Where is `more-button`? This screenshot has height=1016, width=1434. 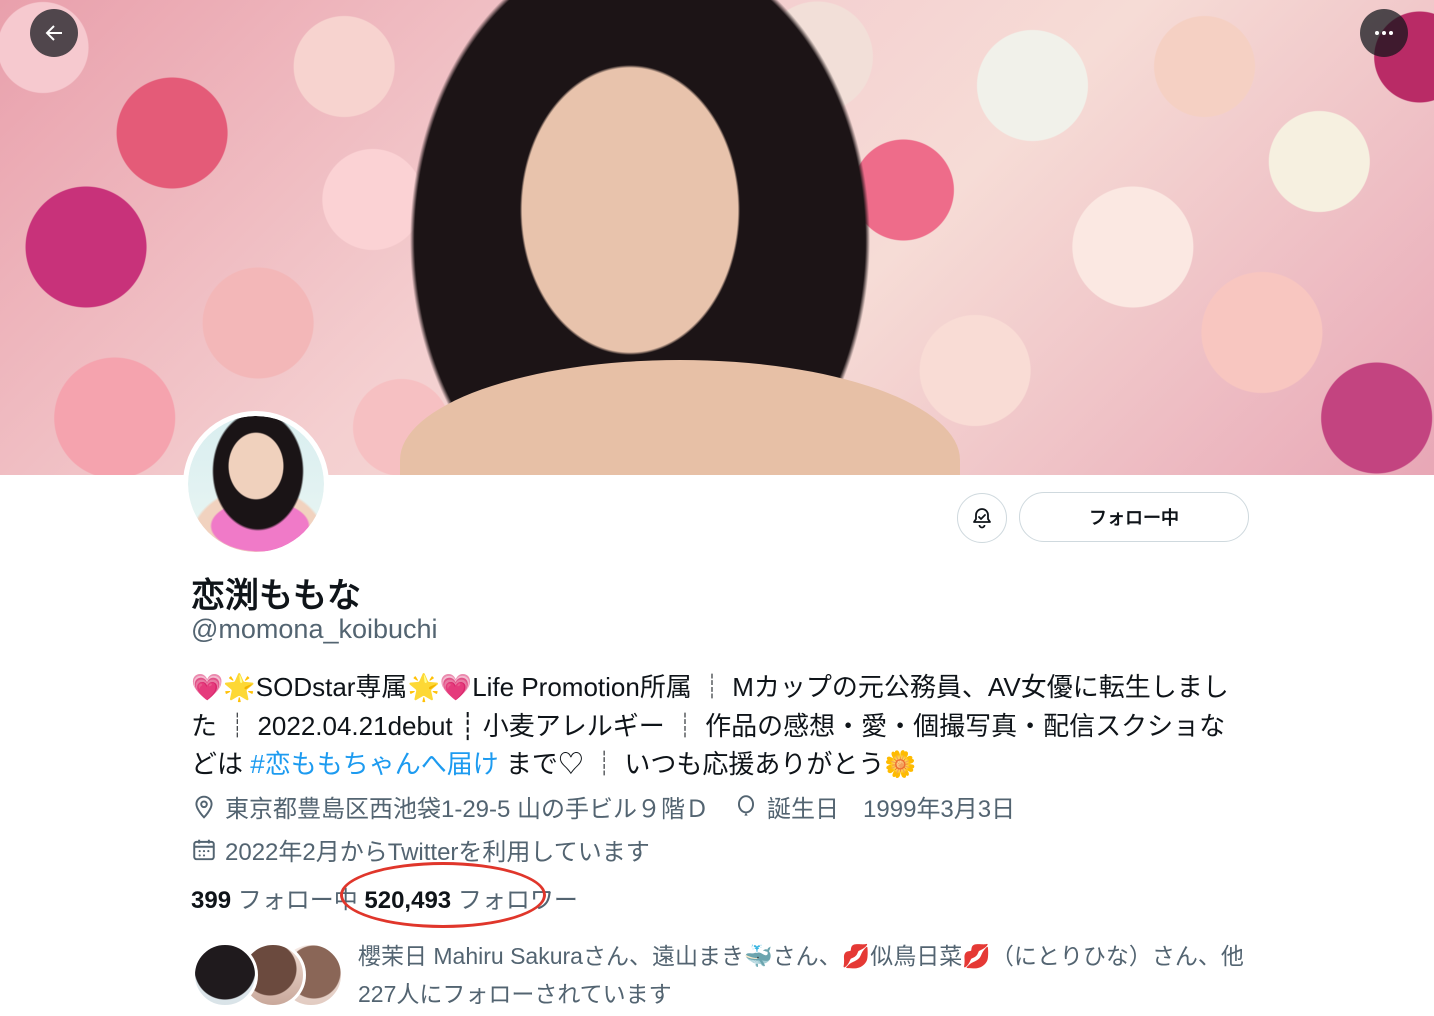
more-button is located at coordinates (1384, 33).